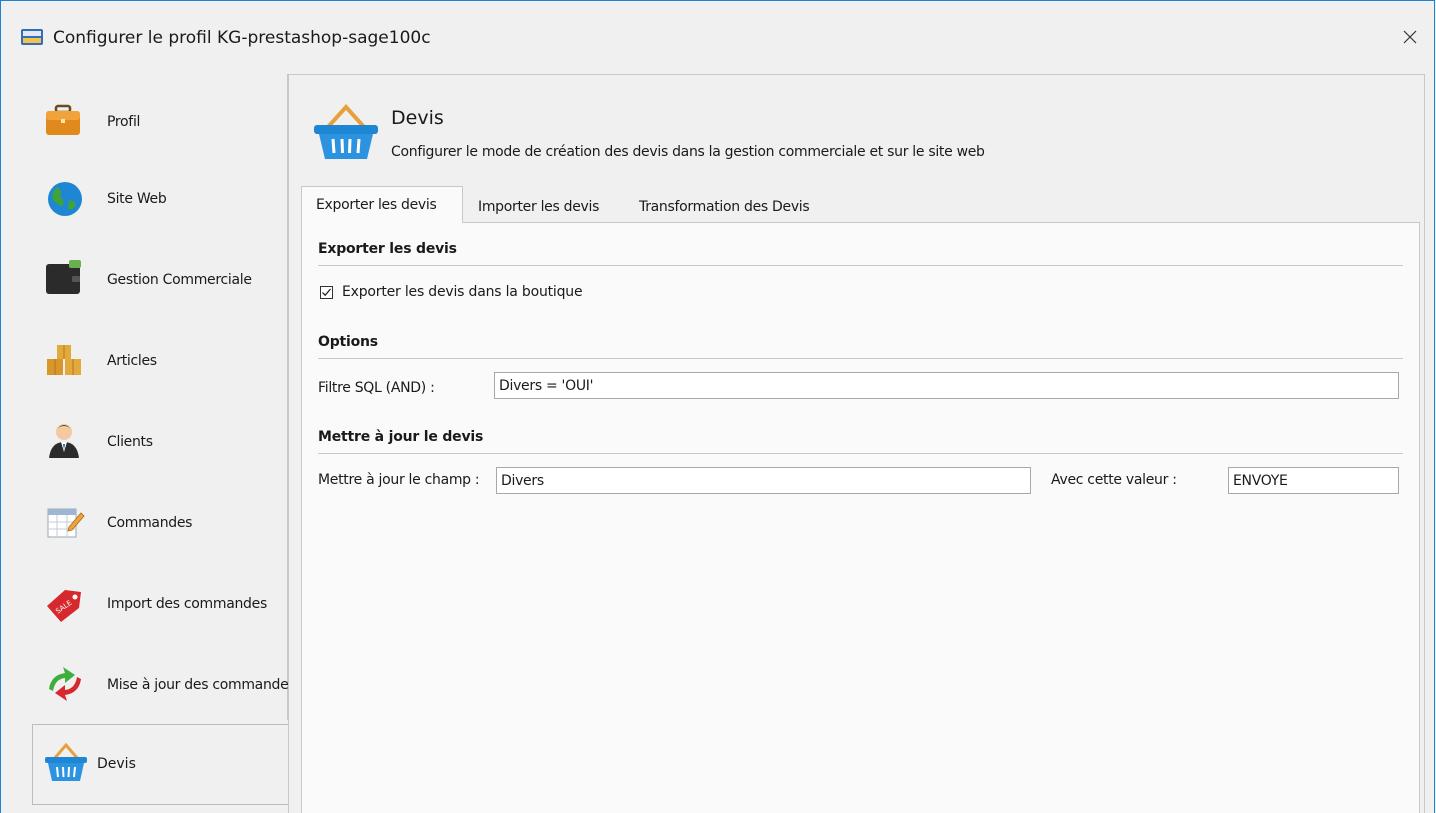  Describe the element at coordinates (64, 441) in the screenshot. I see `user-icon` at that location.